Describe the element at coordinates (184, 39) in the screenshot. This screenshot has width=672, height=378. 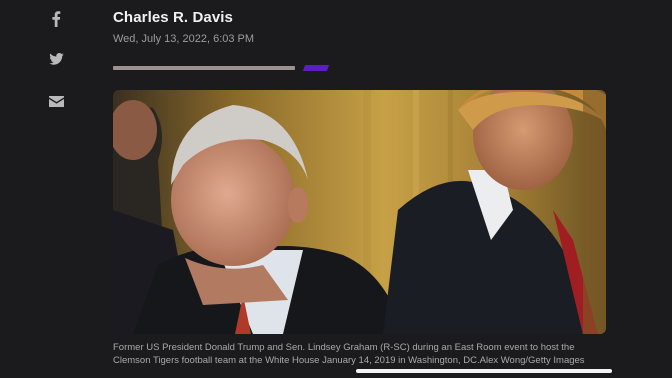
I see `publish-timestamp: Wed, July 13, 2022, 6:03 PM` at that location.